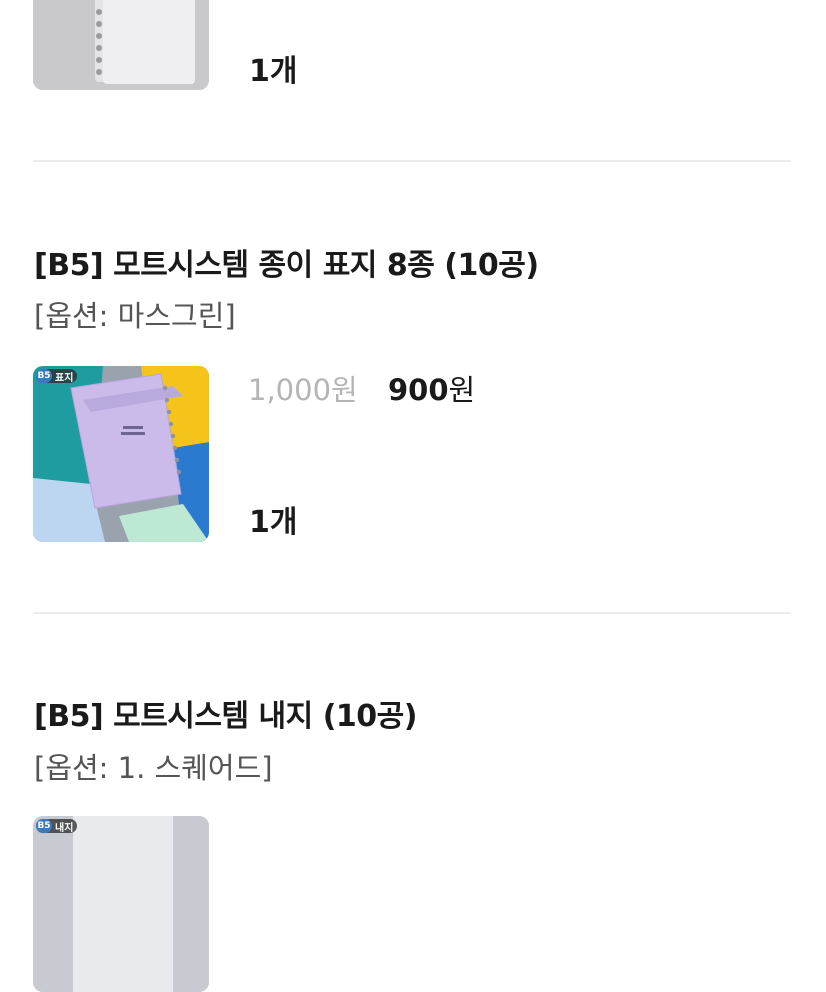 The image size is (826, 992). Describe the element at coordinates (462, 390) in the screenshot. I see `sale-price-unit: 원` at that location.